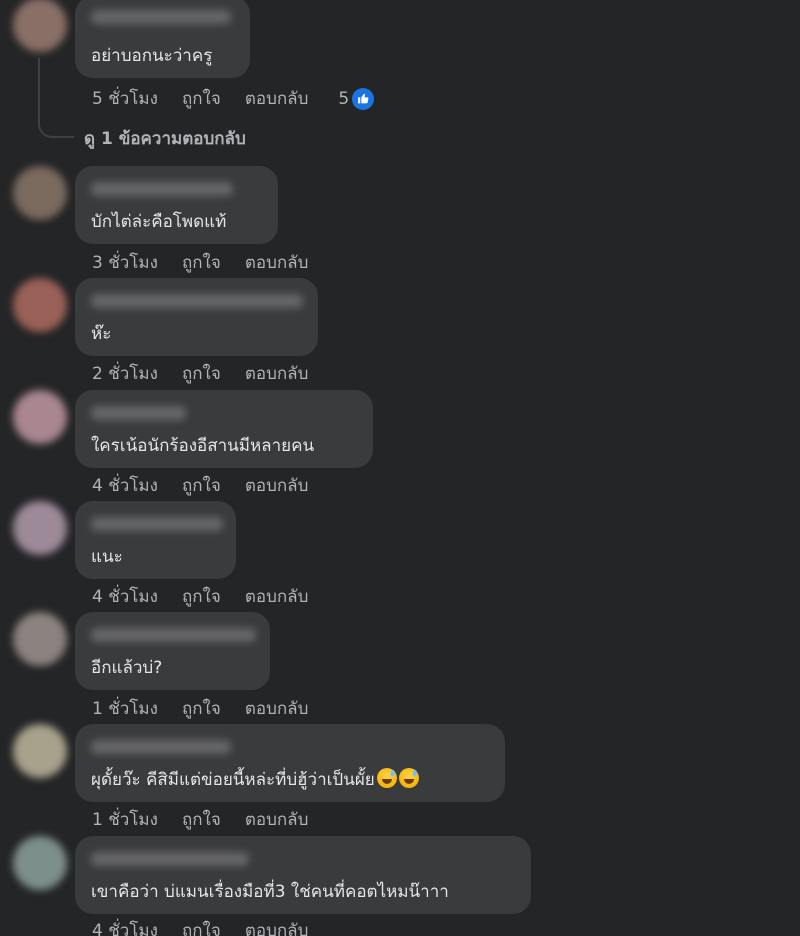 The height and width of the screenshot is (936, 800). What do you see at coordinates (363, 98) in the screenshot?
I see `thumbs-up-icon` at bounding box center [363, 98].